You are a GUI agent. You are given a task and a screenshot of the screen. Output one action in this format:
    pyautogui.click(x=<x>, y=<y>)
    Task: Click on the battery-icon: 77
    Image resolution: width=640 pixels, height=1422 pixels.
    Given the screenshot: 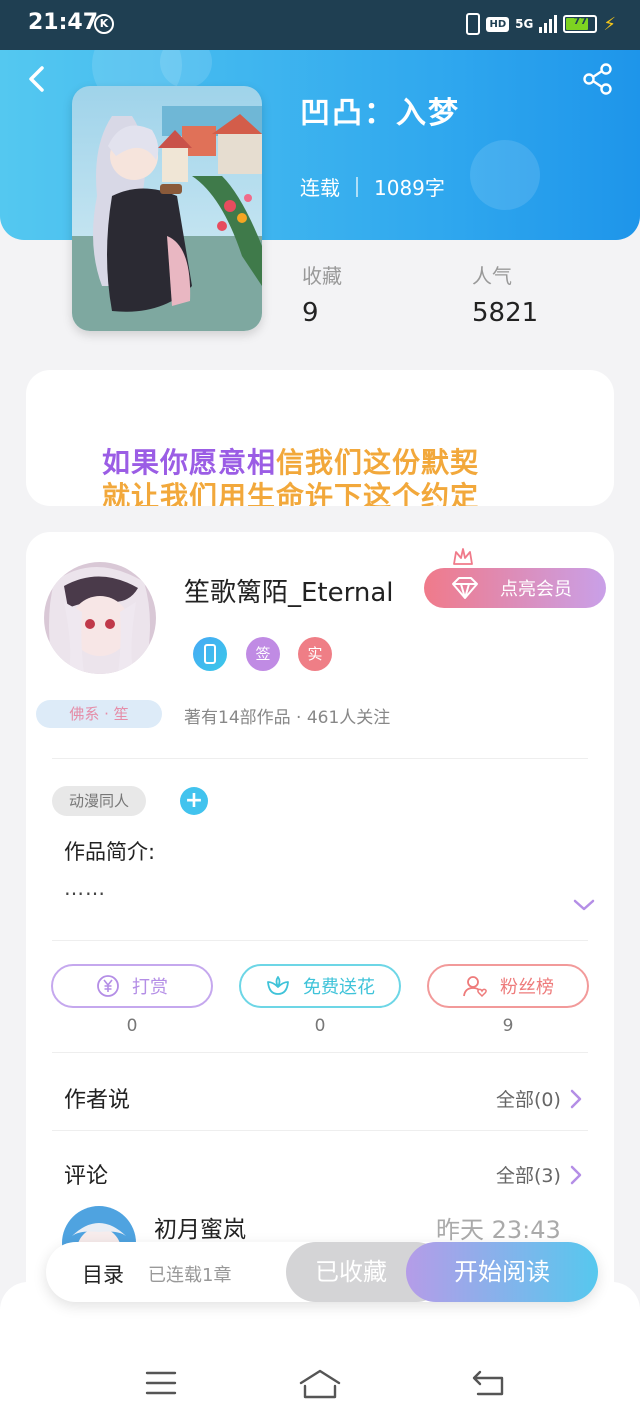 What is the action you would take?
    pyautogui.click(x=580, y=24)
    